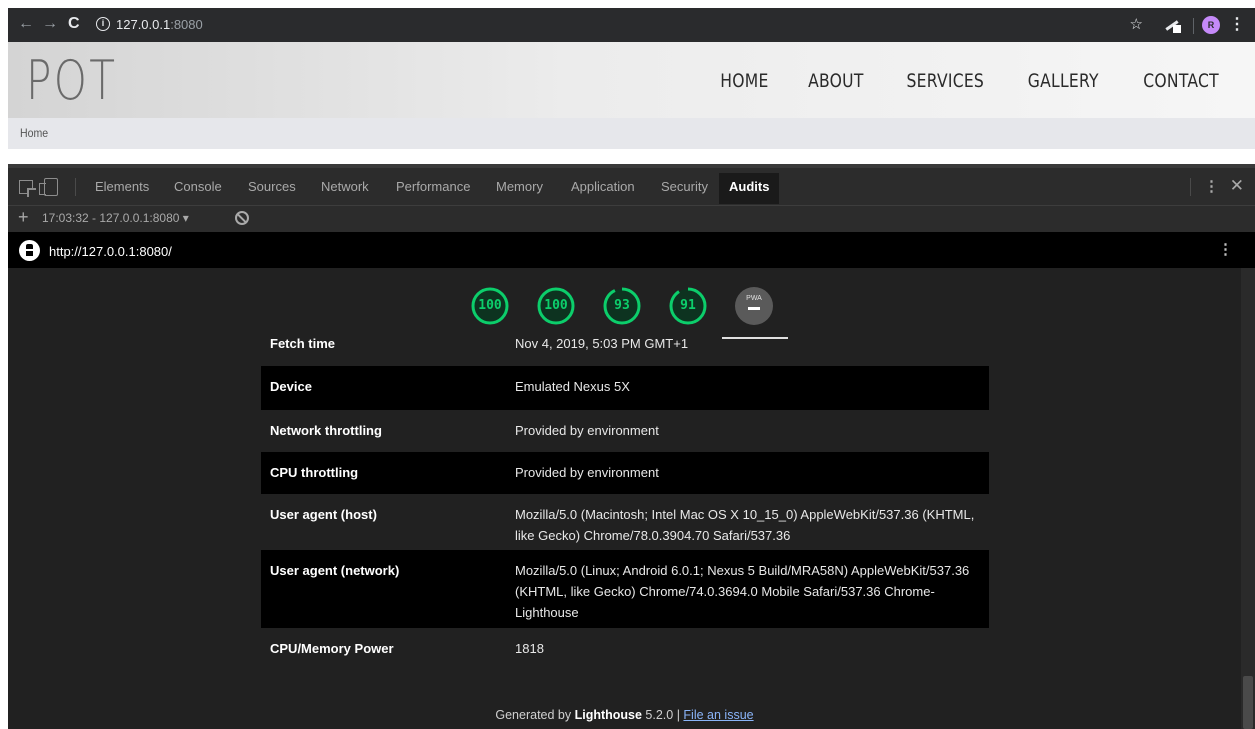  I want to click on setting-key: CPU throttling, so click(314, 472).